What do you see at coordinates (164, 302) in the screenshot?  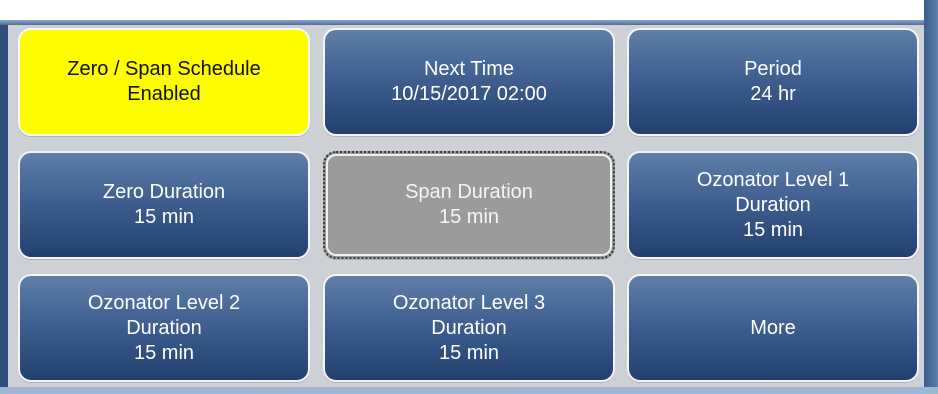 I see `button-line: Ozonator Level 2` at bounding box center [164, 302].